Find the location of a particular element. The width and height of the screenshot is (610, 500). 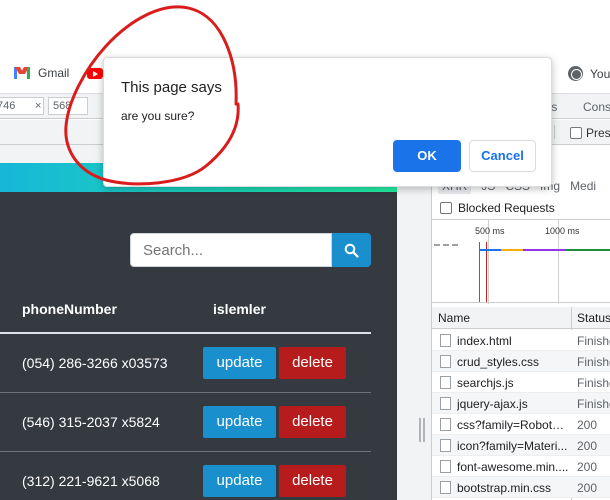

splitter-grip-icon is located at coordinates (422, 430).